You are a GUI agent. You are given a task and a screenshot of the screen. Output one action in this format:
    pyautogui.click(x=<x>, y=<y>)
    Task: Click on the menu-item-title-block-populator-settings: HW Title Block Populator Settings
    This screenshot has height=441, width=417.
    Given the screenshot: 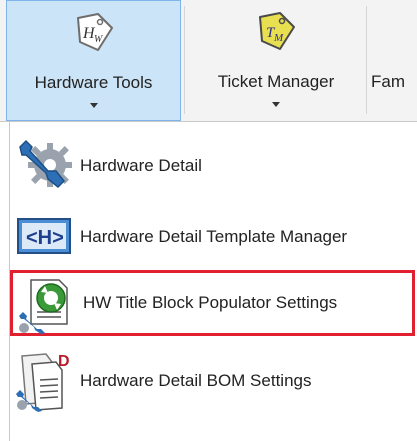 What is the action you would take?
    pyautogui.click(x=212, y=303)
    